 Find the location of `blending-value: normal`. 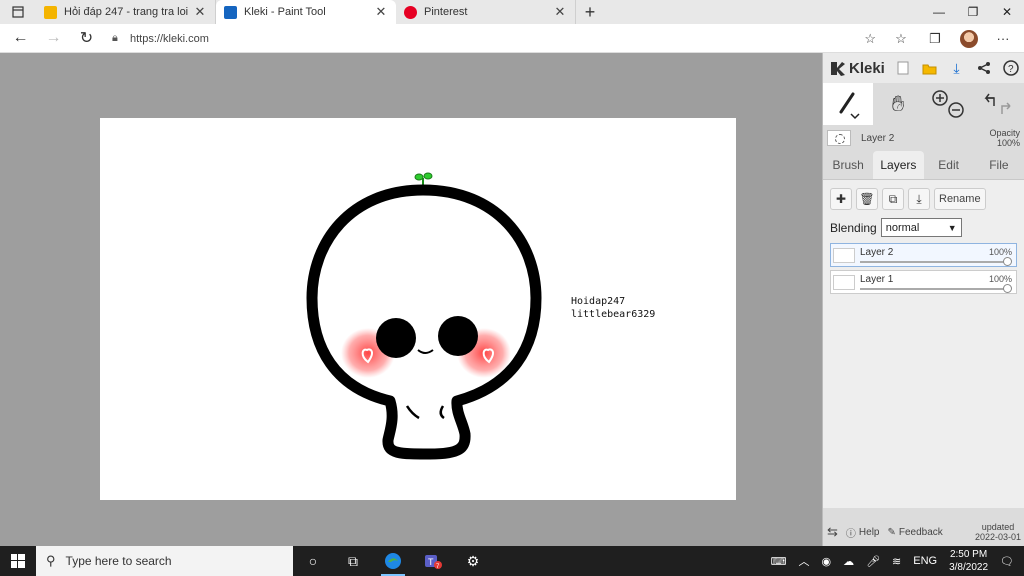

blending-value: normal is located at coordinates (902, 227).